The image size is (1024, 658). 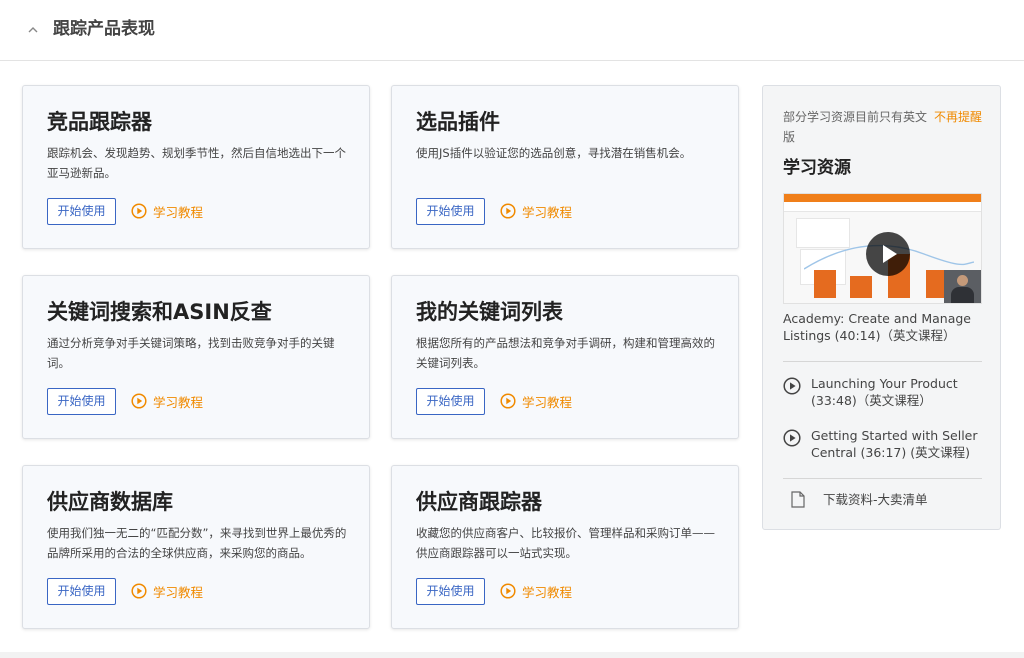 I want to click on card-description: 使用JS插件以验证您的选品创意，寻找潜在销售机会。, so click(x=554, y=153).